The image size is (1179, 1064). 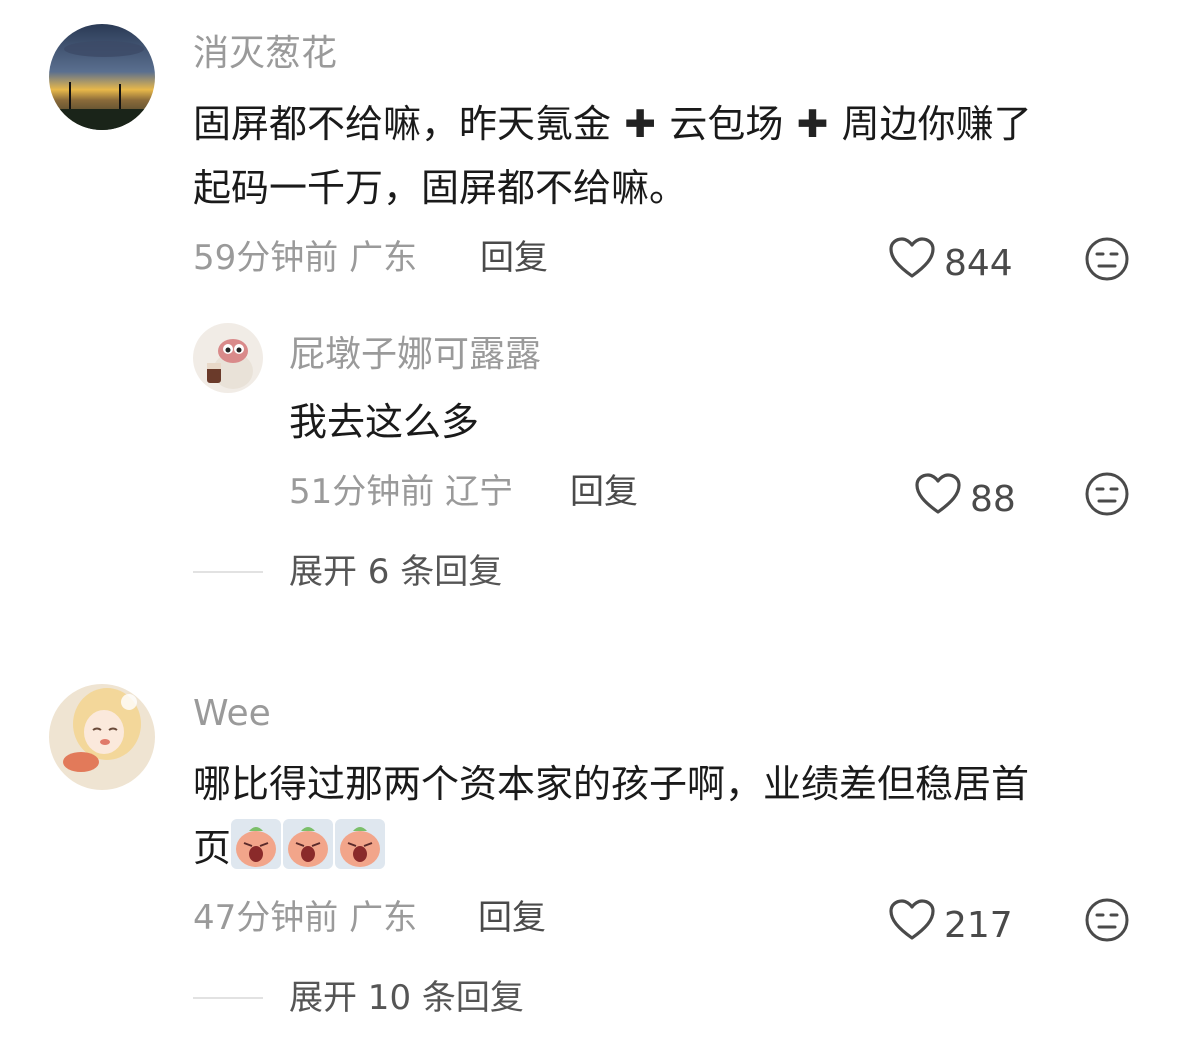 I want to click on like-button: 88, so click(x=965, y=499).